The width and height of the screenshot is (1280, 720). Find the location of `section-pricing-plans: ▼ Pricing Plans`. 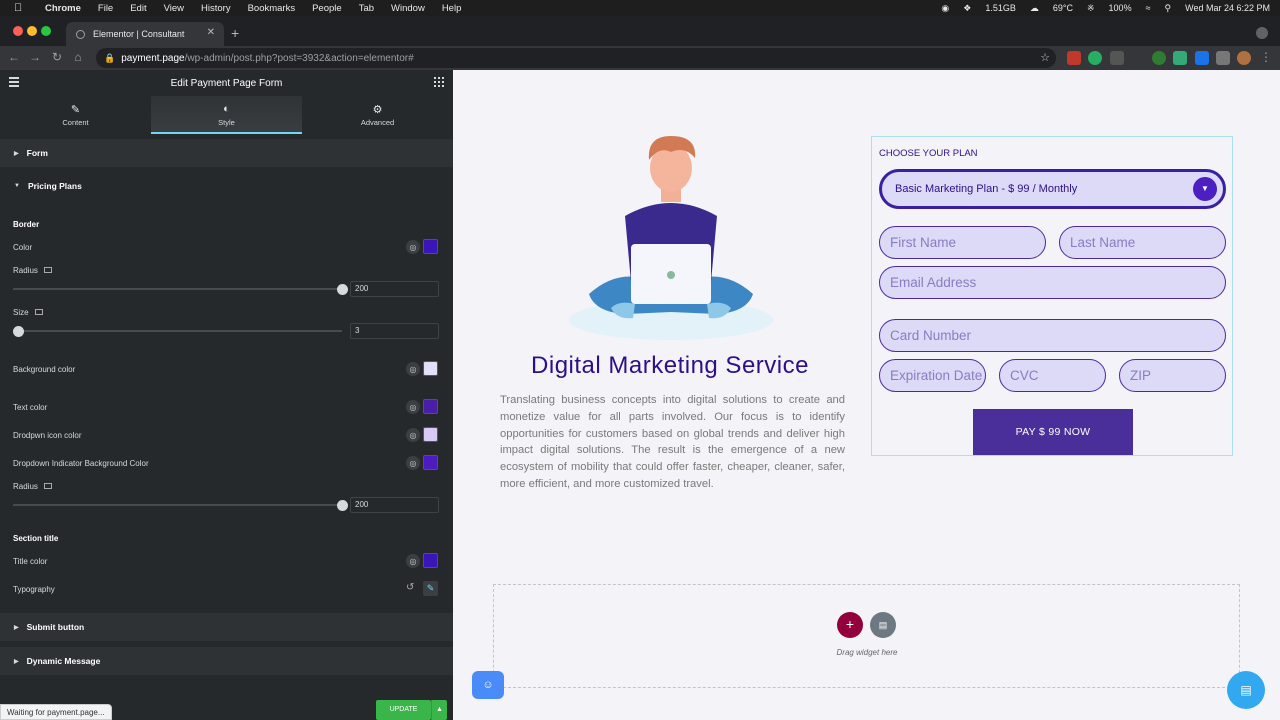

section-pricing-plans: ▼ Pricing Plans is located at coordinates (226, 186).